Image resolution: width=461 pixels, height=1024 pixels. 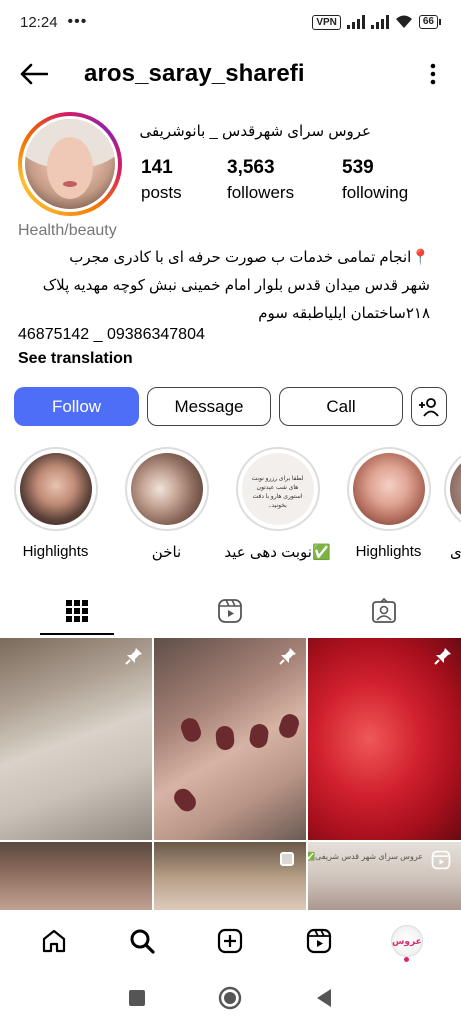 I want to click on nav-search, so click(x=142, y=941).